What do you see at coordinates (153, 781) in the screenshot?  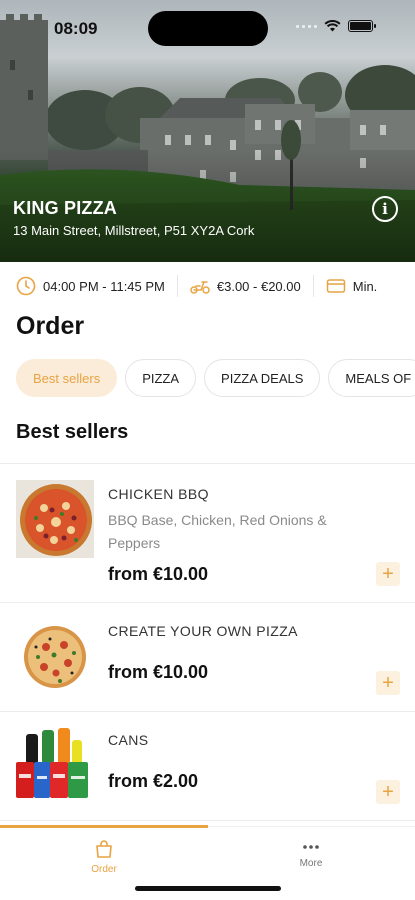 I see `product-price: from €2.00` at bounding box center [153, 781].